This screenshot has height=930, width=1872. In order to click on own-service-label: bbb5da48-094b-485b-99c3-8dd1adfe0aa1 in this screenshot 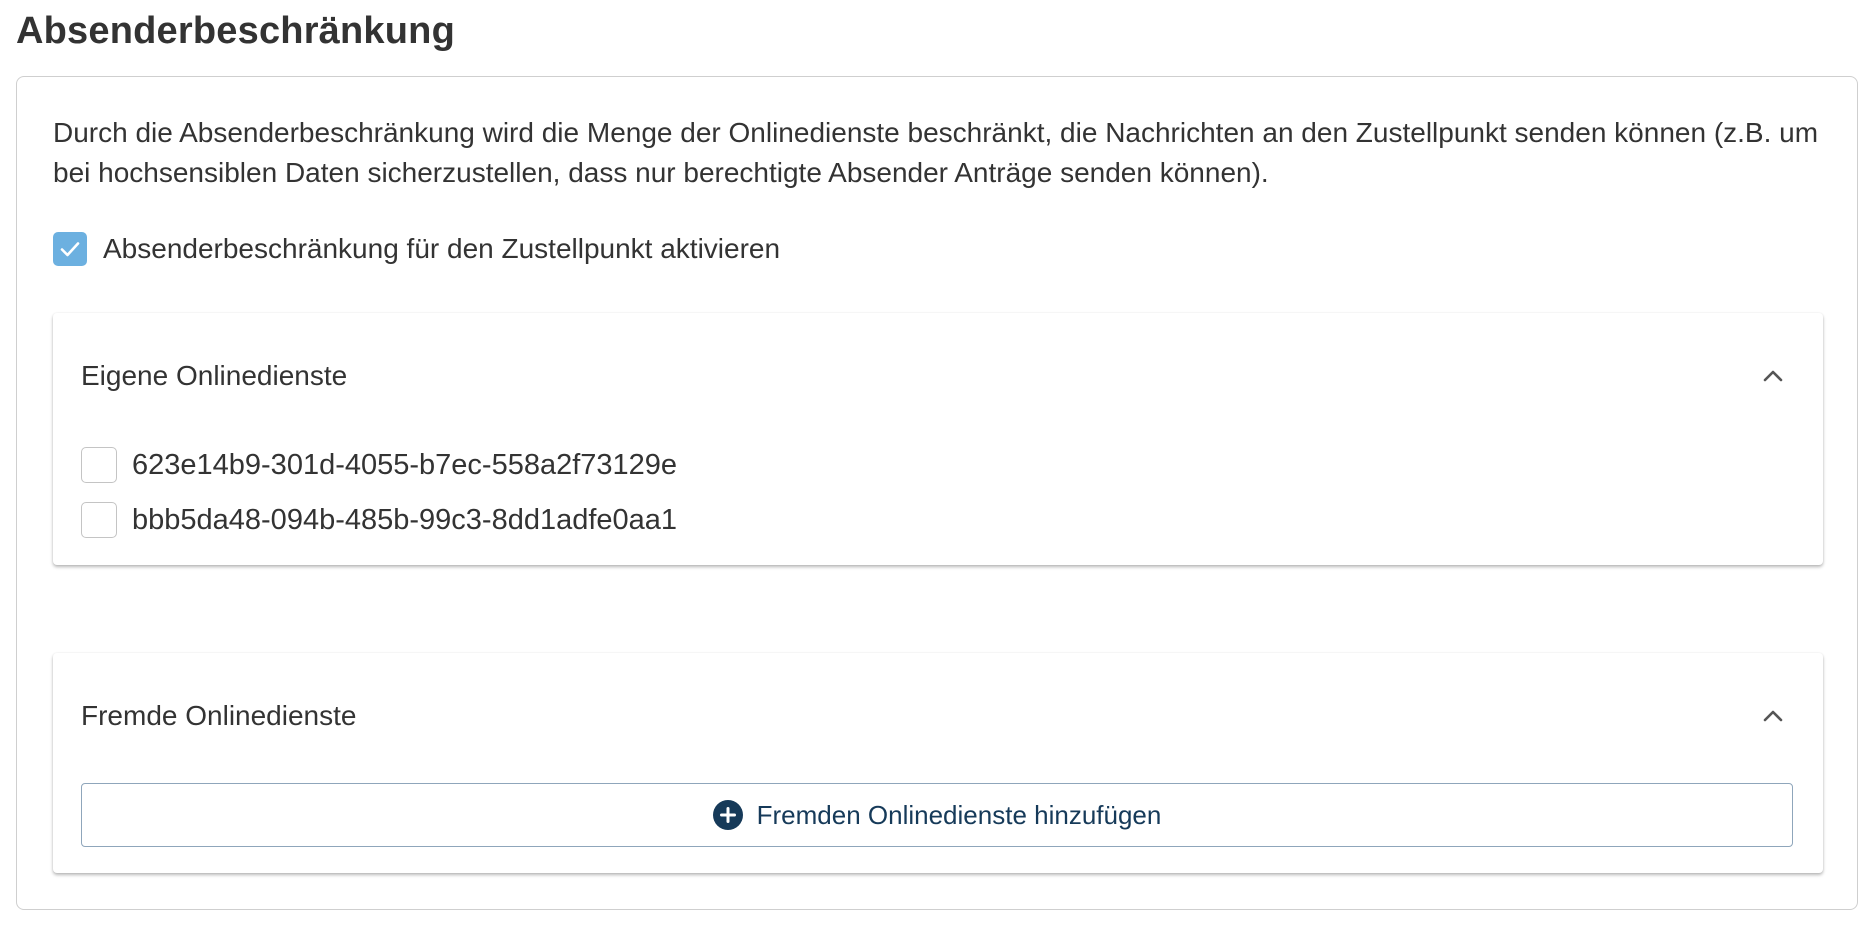, I will do `click(405, 519)`.